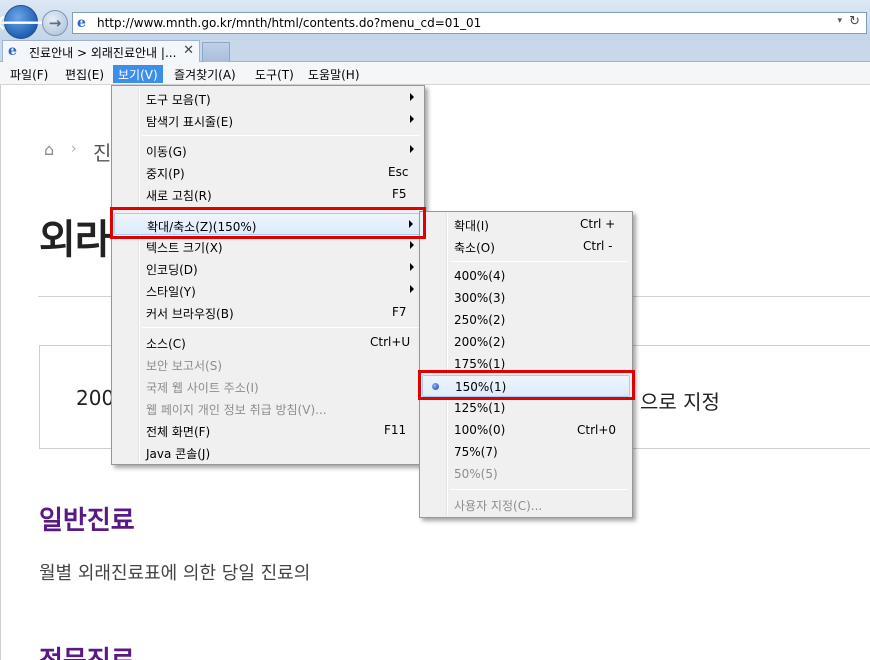 Image resolution: width=870 pixels, height=660 pixels. I want to click on radio-selected-icon, so click(435, 386).